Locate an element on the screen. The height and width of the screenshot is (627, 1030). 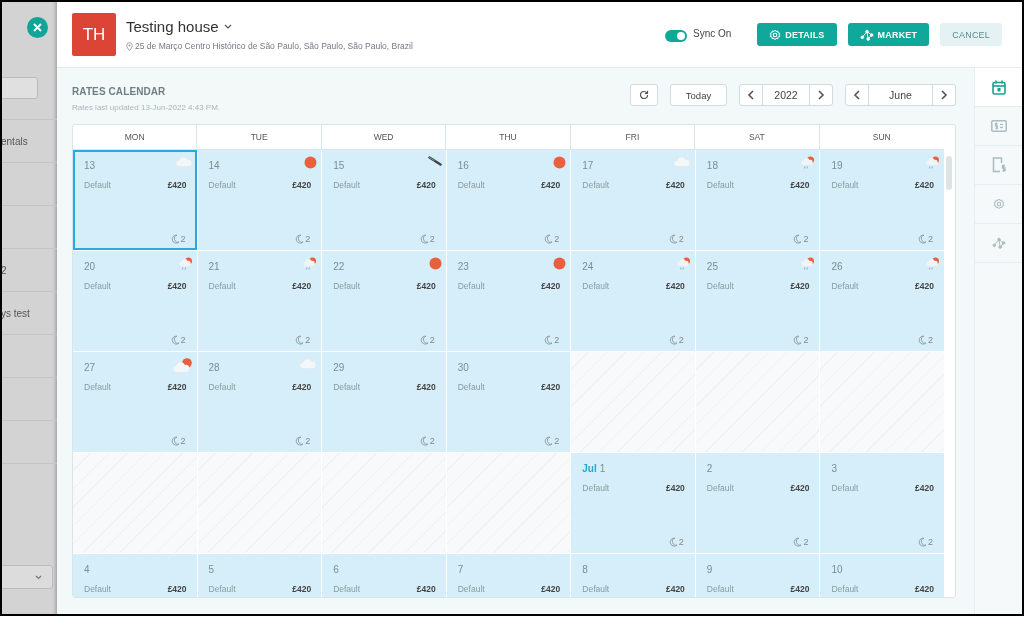
day-cell: 14 Default £420 2 is located at coordinates (259, 200).